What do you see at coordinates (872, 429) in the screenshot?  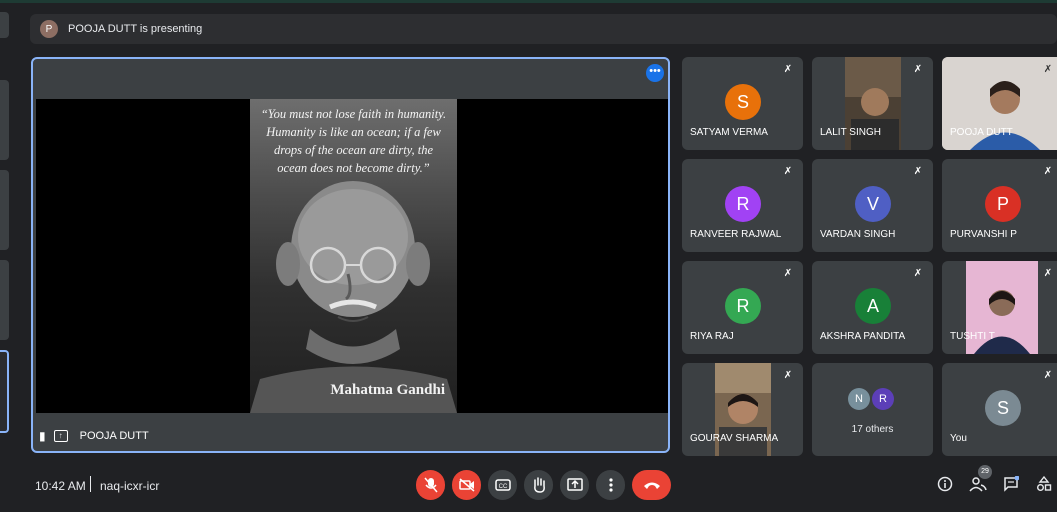 I see `others-count: 17 others` at bounding box center [872, 429].